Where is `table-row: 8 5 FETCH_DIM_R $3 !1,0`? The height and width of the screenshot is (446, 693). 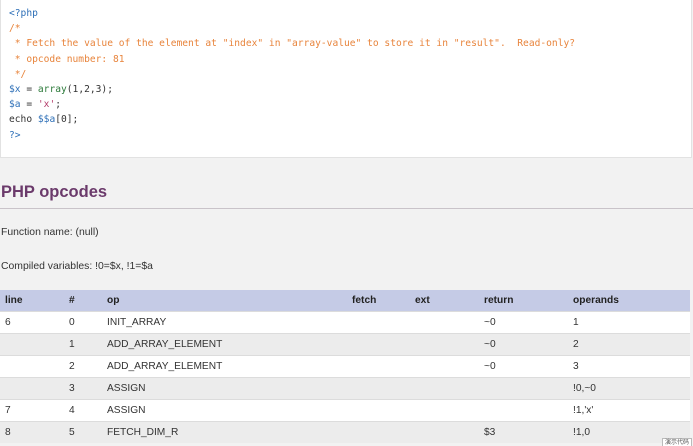
table-row: 8 5 FETCH_DIM_R $3 !1,0 is located at coordinates (345, 431).